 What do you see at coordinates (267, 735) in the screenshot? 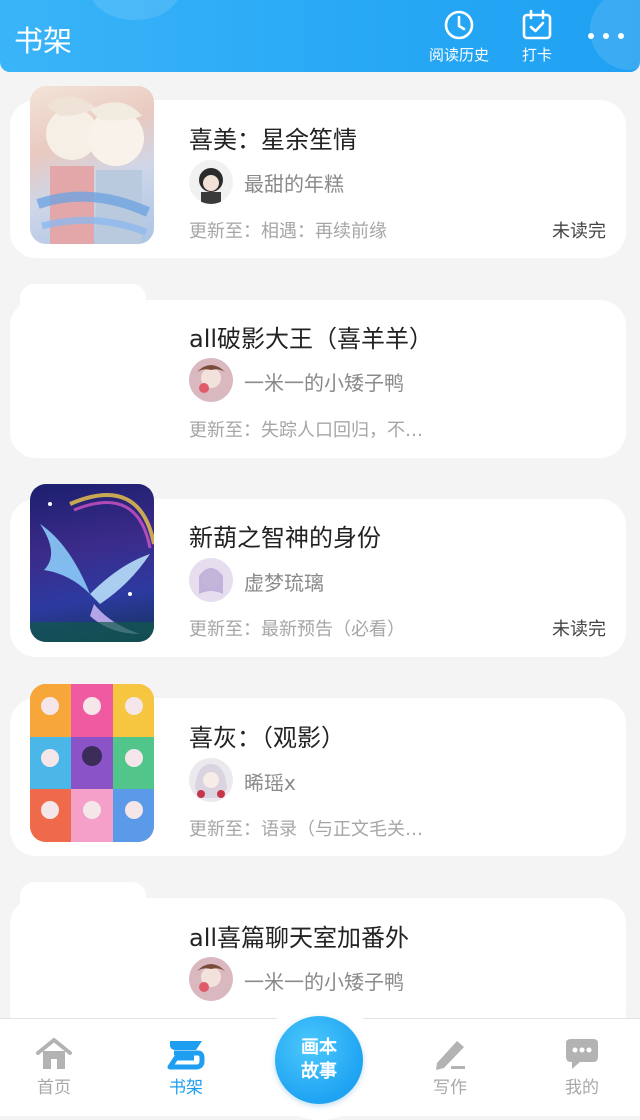
I see `book-title: 喜灰：（观影）` at bounding box center [267, 735].